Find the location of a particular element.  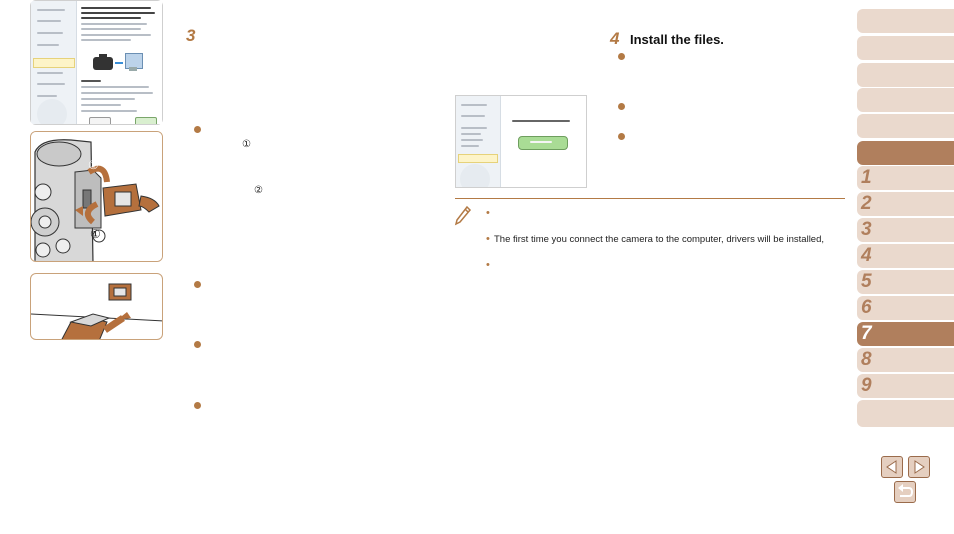

nav-tab-chapter-1: 1 is located at coordinates (905, 178).